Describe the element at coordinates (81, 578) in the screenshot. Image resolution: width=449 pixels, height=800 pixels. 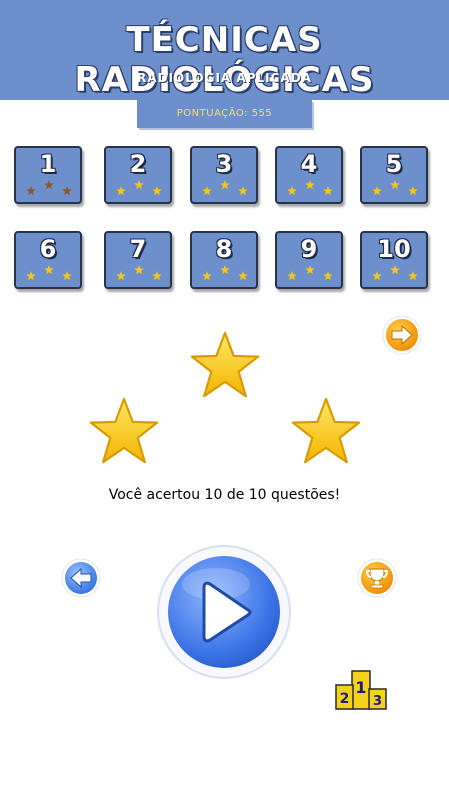
I see `back-button` at that location.